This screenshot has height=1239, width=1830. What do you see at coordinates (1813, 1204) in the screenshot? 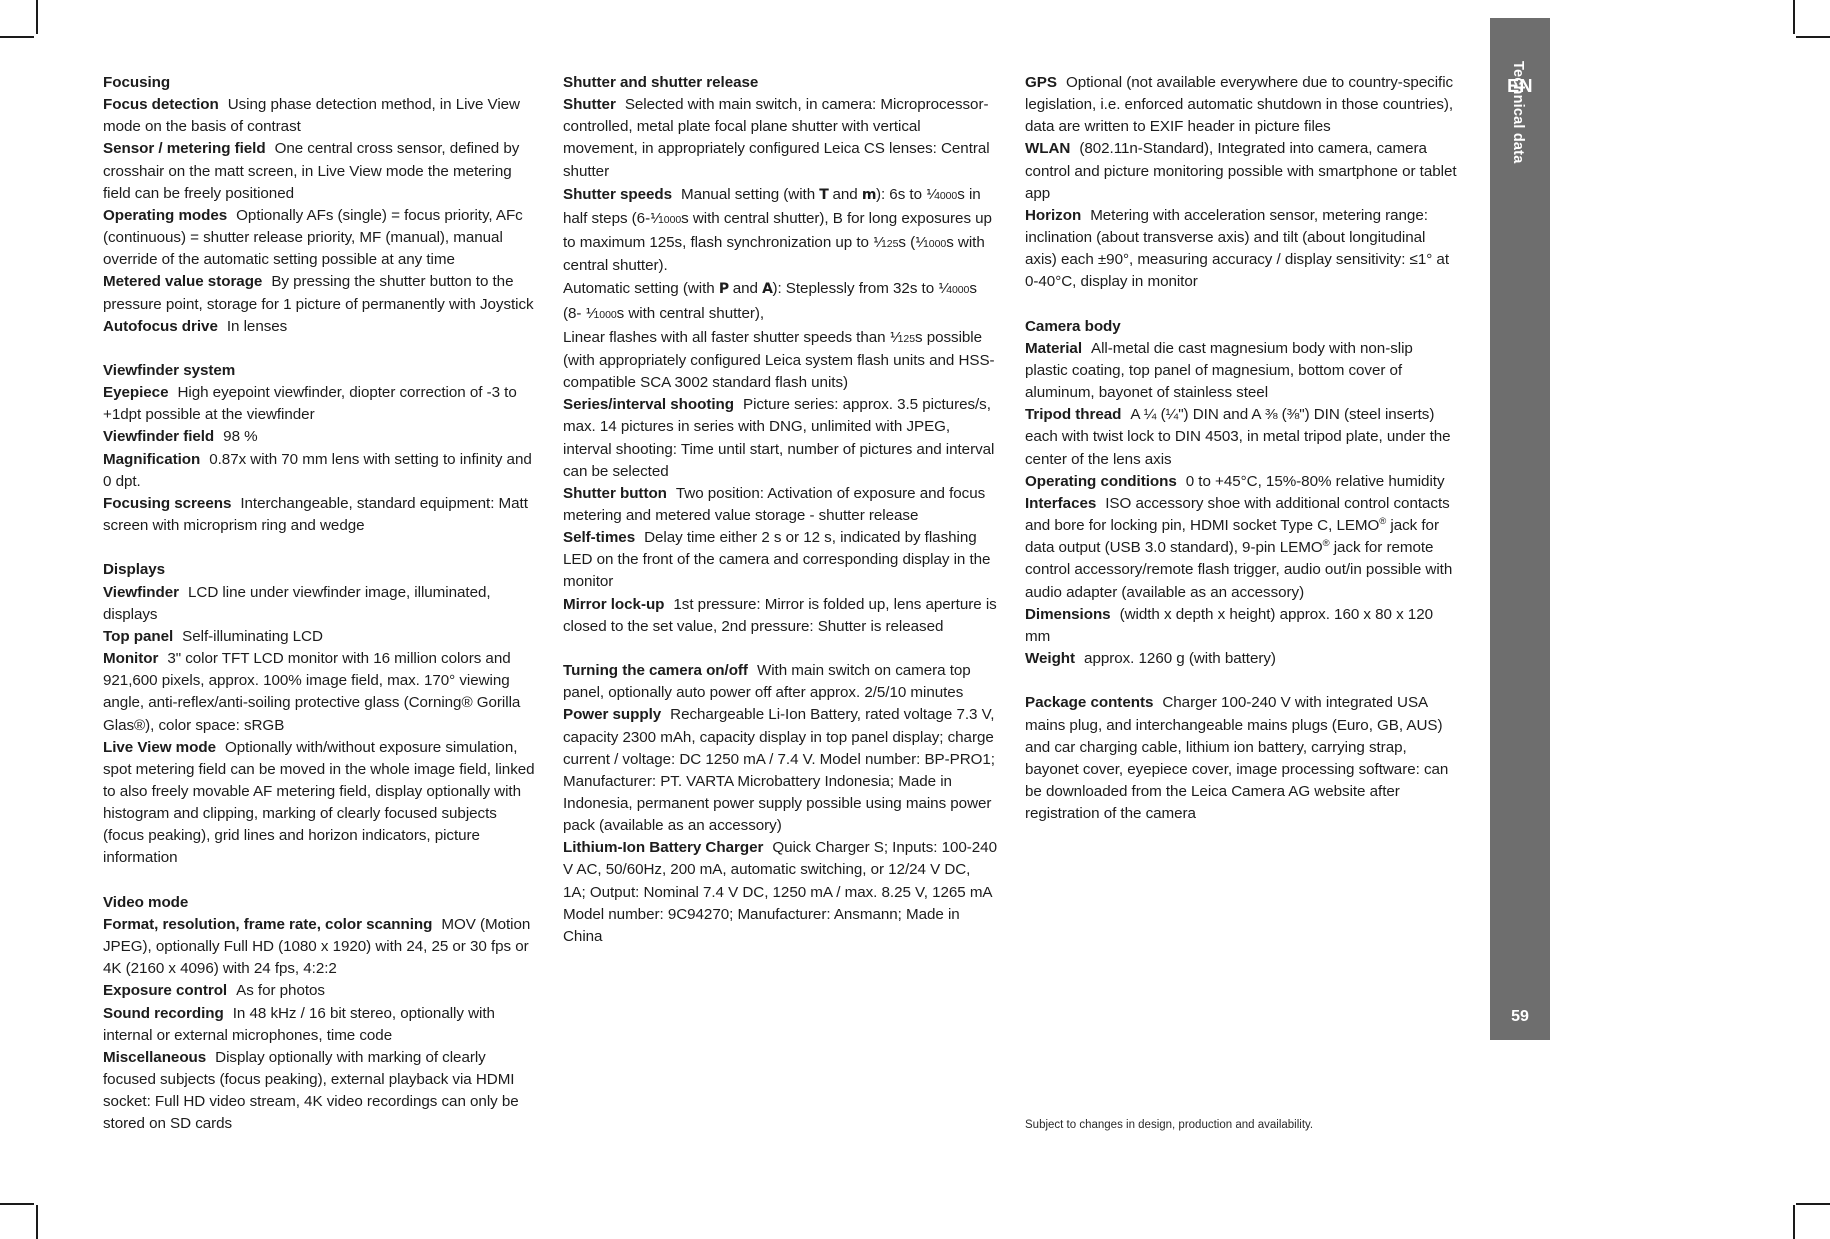
I see `crop-mark-bottom-right-horizontal` at bounding box center [1813, 1204].